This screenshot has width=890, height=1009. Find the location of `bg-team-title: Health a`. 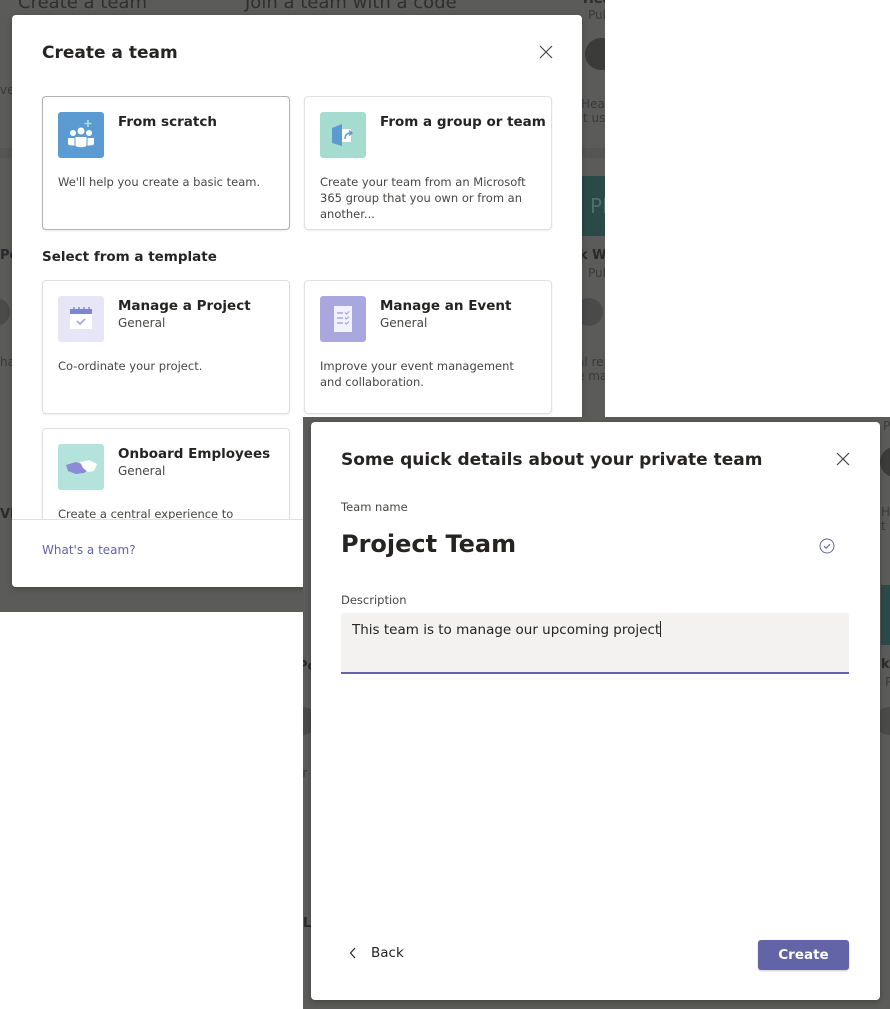

bg-team-title: Health a is located at coordinates (594, 3).